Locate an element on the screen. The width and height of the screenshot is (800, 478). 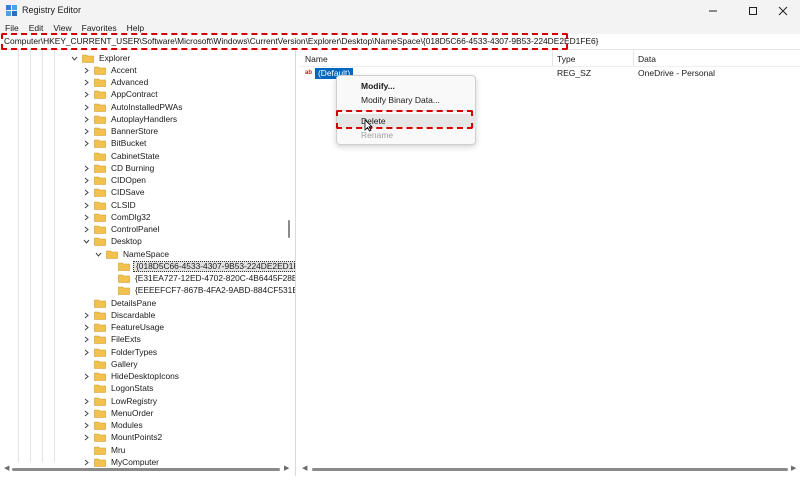
tree-item: CIDSave is located at coordinates (114, 193).